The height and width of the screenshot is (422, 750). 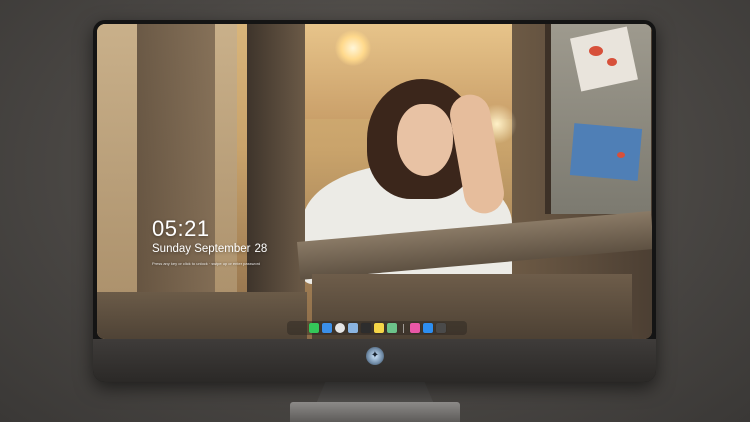 I want to click on lock-clock: 05:21, so click(x=181, y=228).